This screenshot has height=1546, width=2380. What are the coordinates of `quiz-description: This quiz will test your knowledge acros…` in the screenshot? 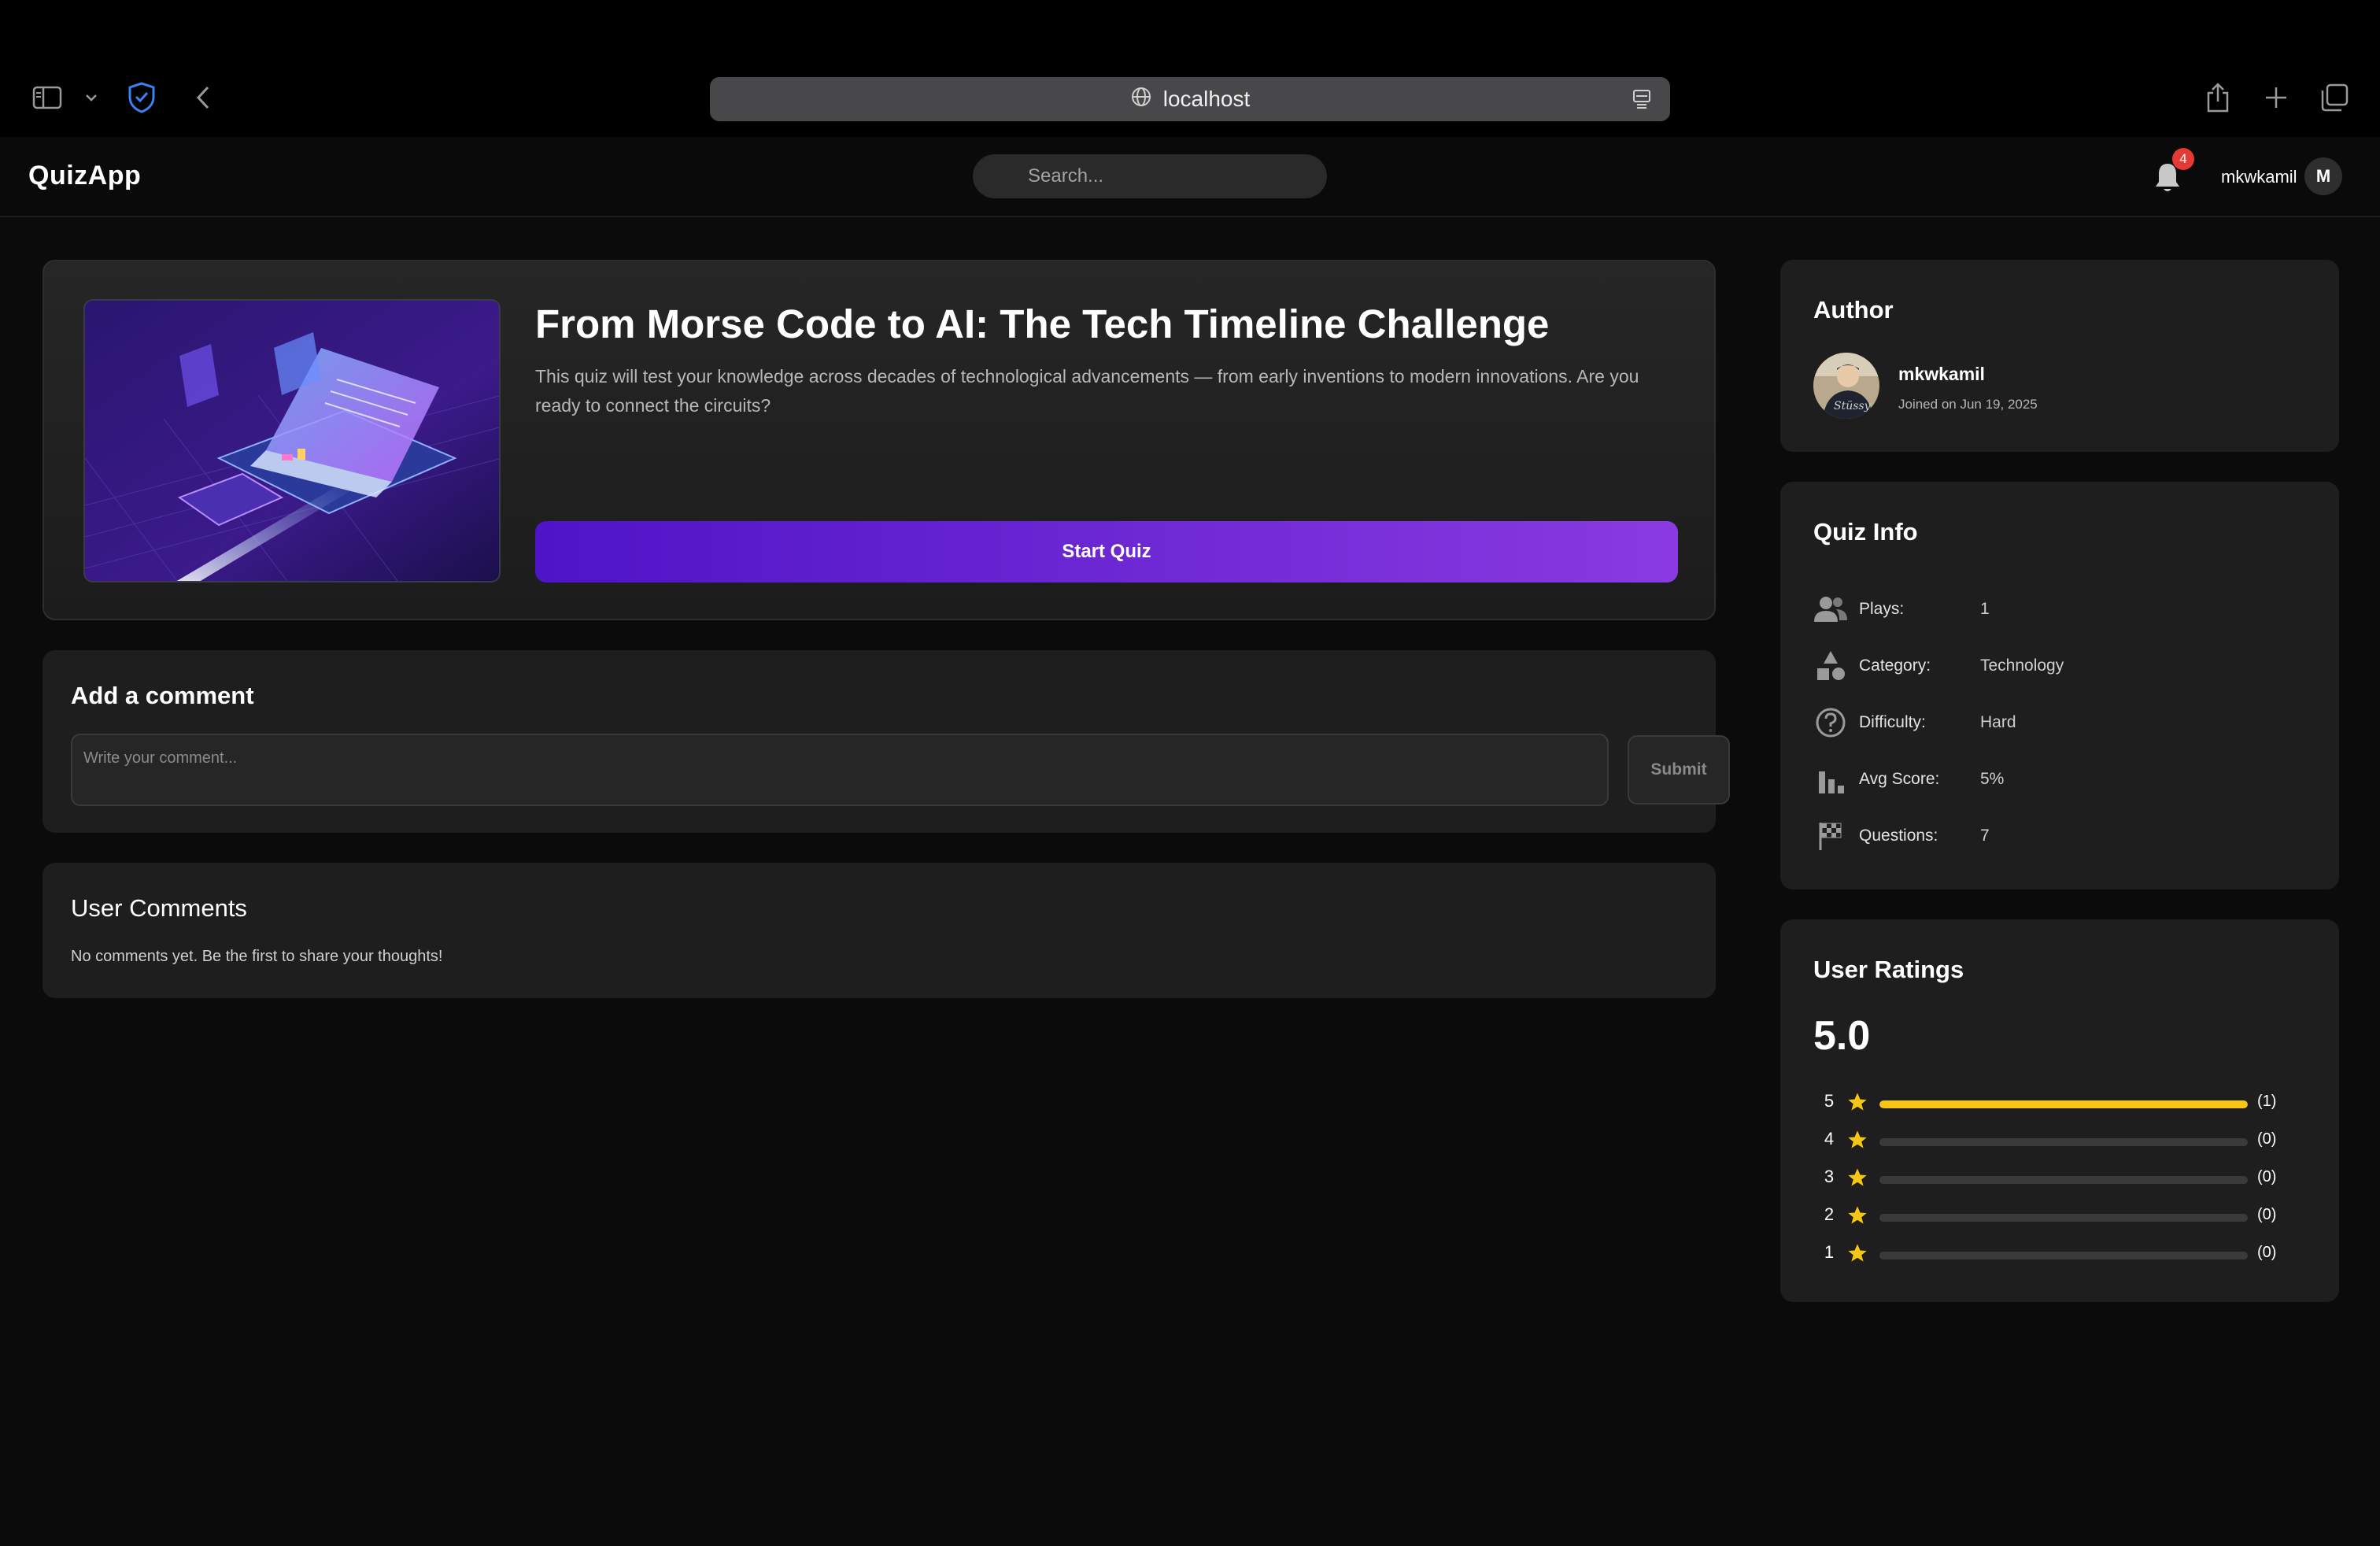 It's located at (1087, 391).